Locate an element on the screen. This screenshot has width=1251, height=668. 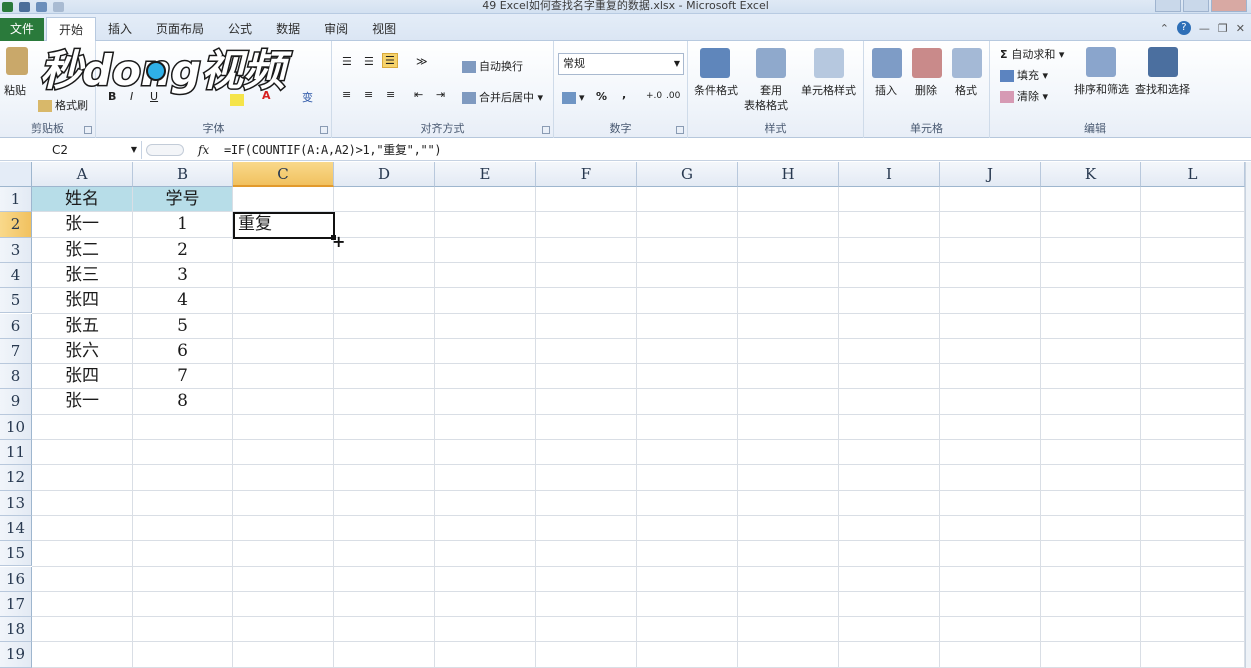
tab-data: 数据 is located at coordinates (288, 29).